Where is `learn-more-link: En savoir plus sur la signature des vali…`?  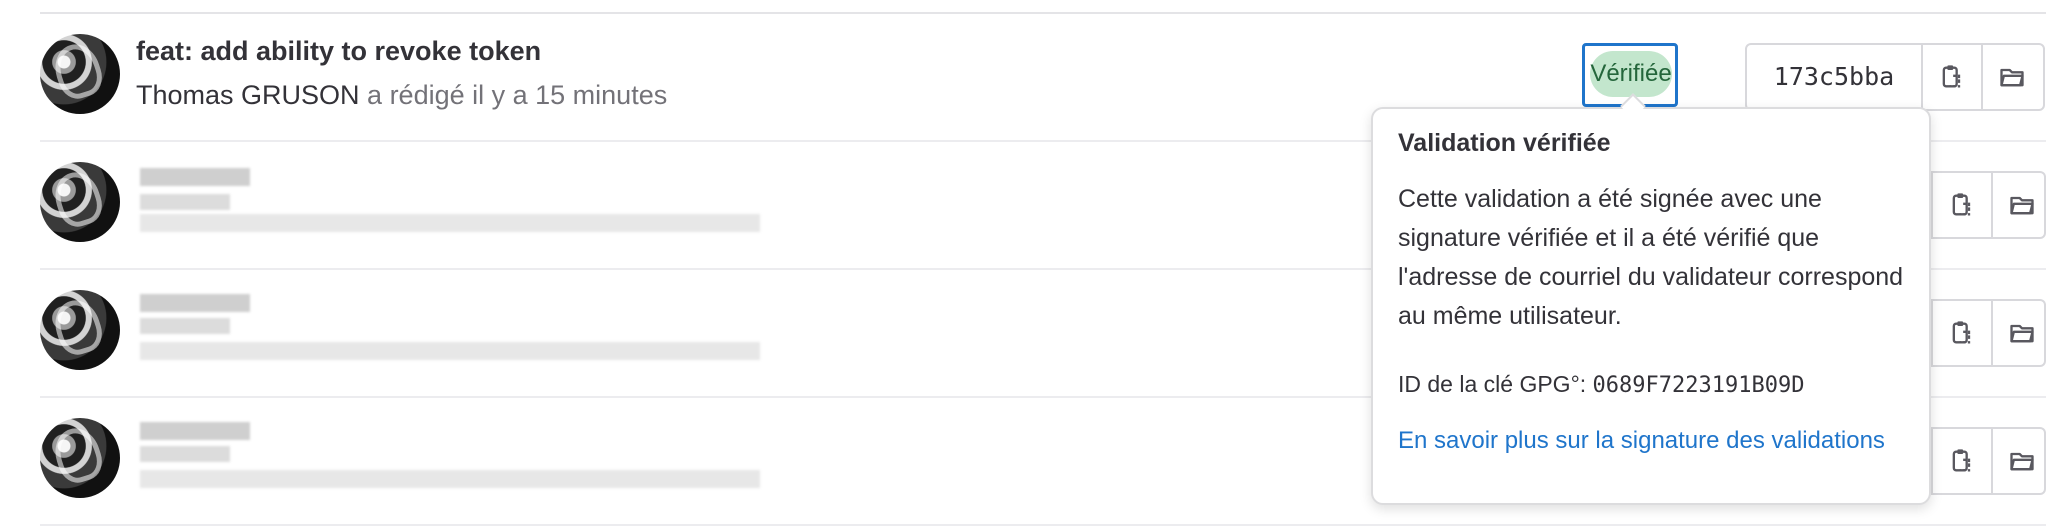
learn-more-link: En savoir plus sur la signature des vali… is located at coordinates (1648, 440).